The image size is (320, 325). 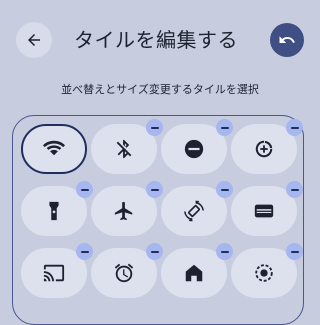 What do you see at coordinates (264, 211) in the screenshot?
I see `wallet-icon` at bounding box center [264, 211].